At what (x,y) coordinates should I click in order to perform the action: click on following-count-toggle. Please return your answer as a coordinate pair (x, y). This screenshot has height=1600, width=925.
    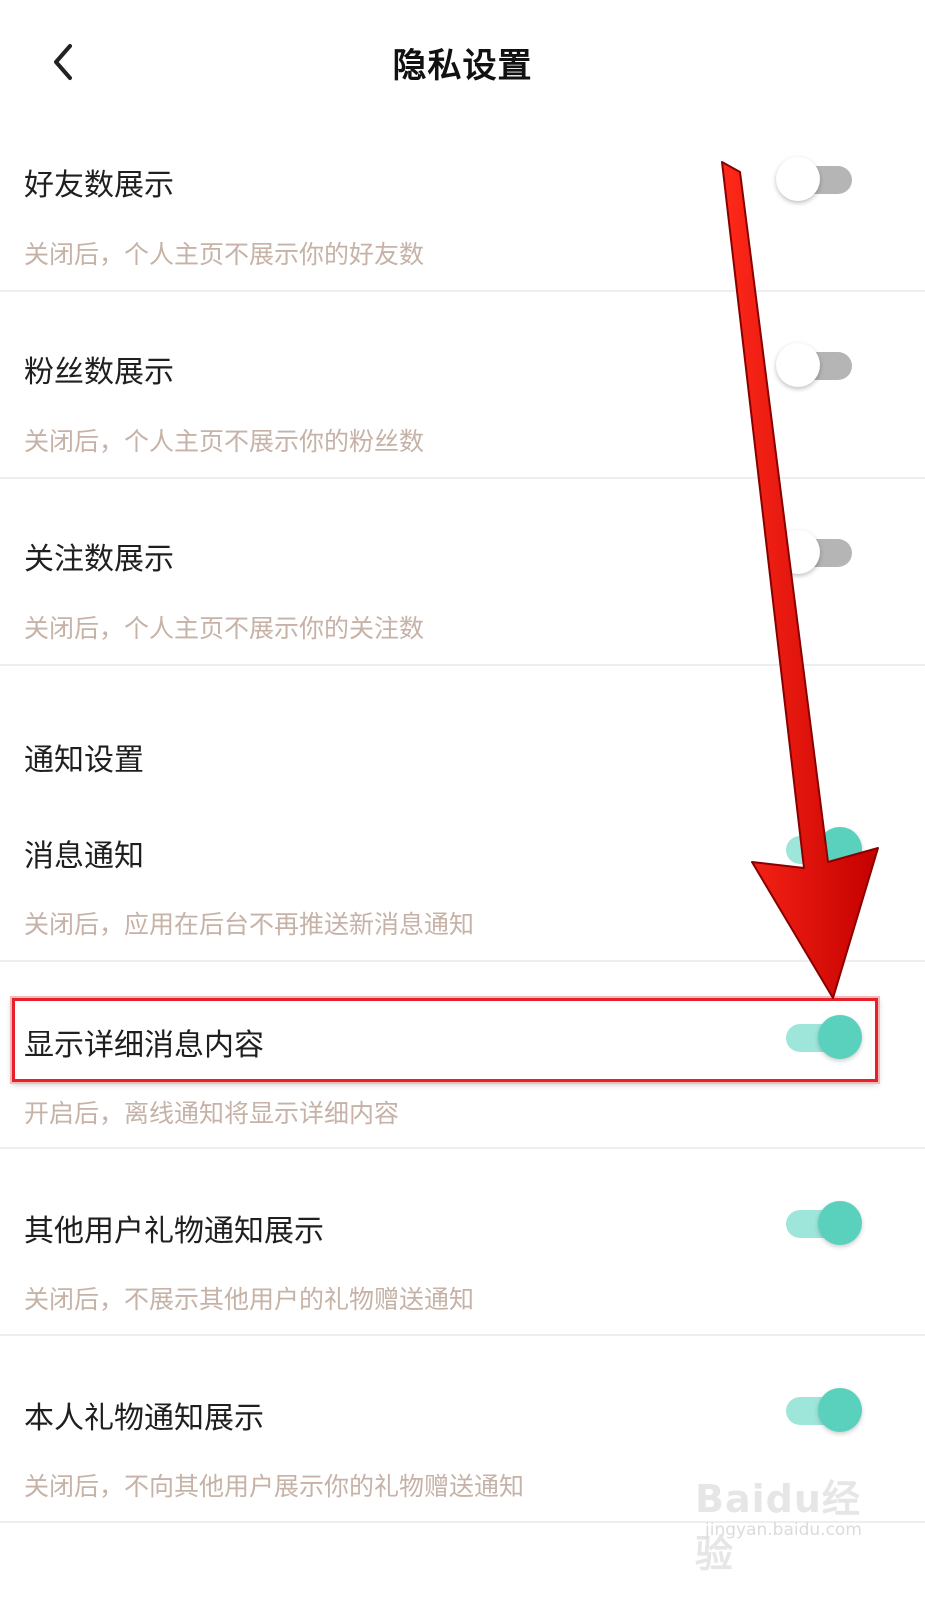
    Looking at the image, I should click on (816, 553).